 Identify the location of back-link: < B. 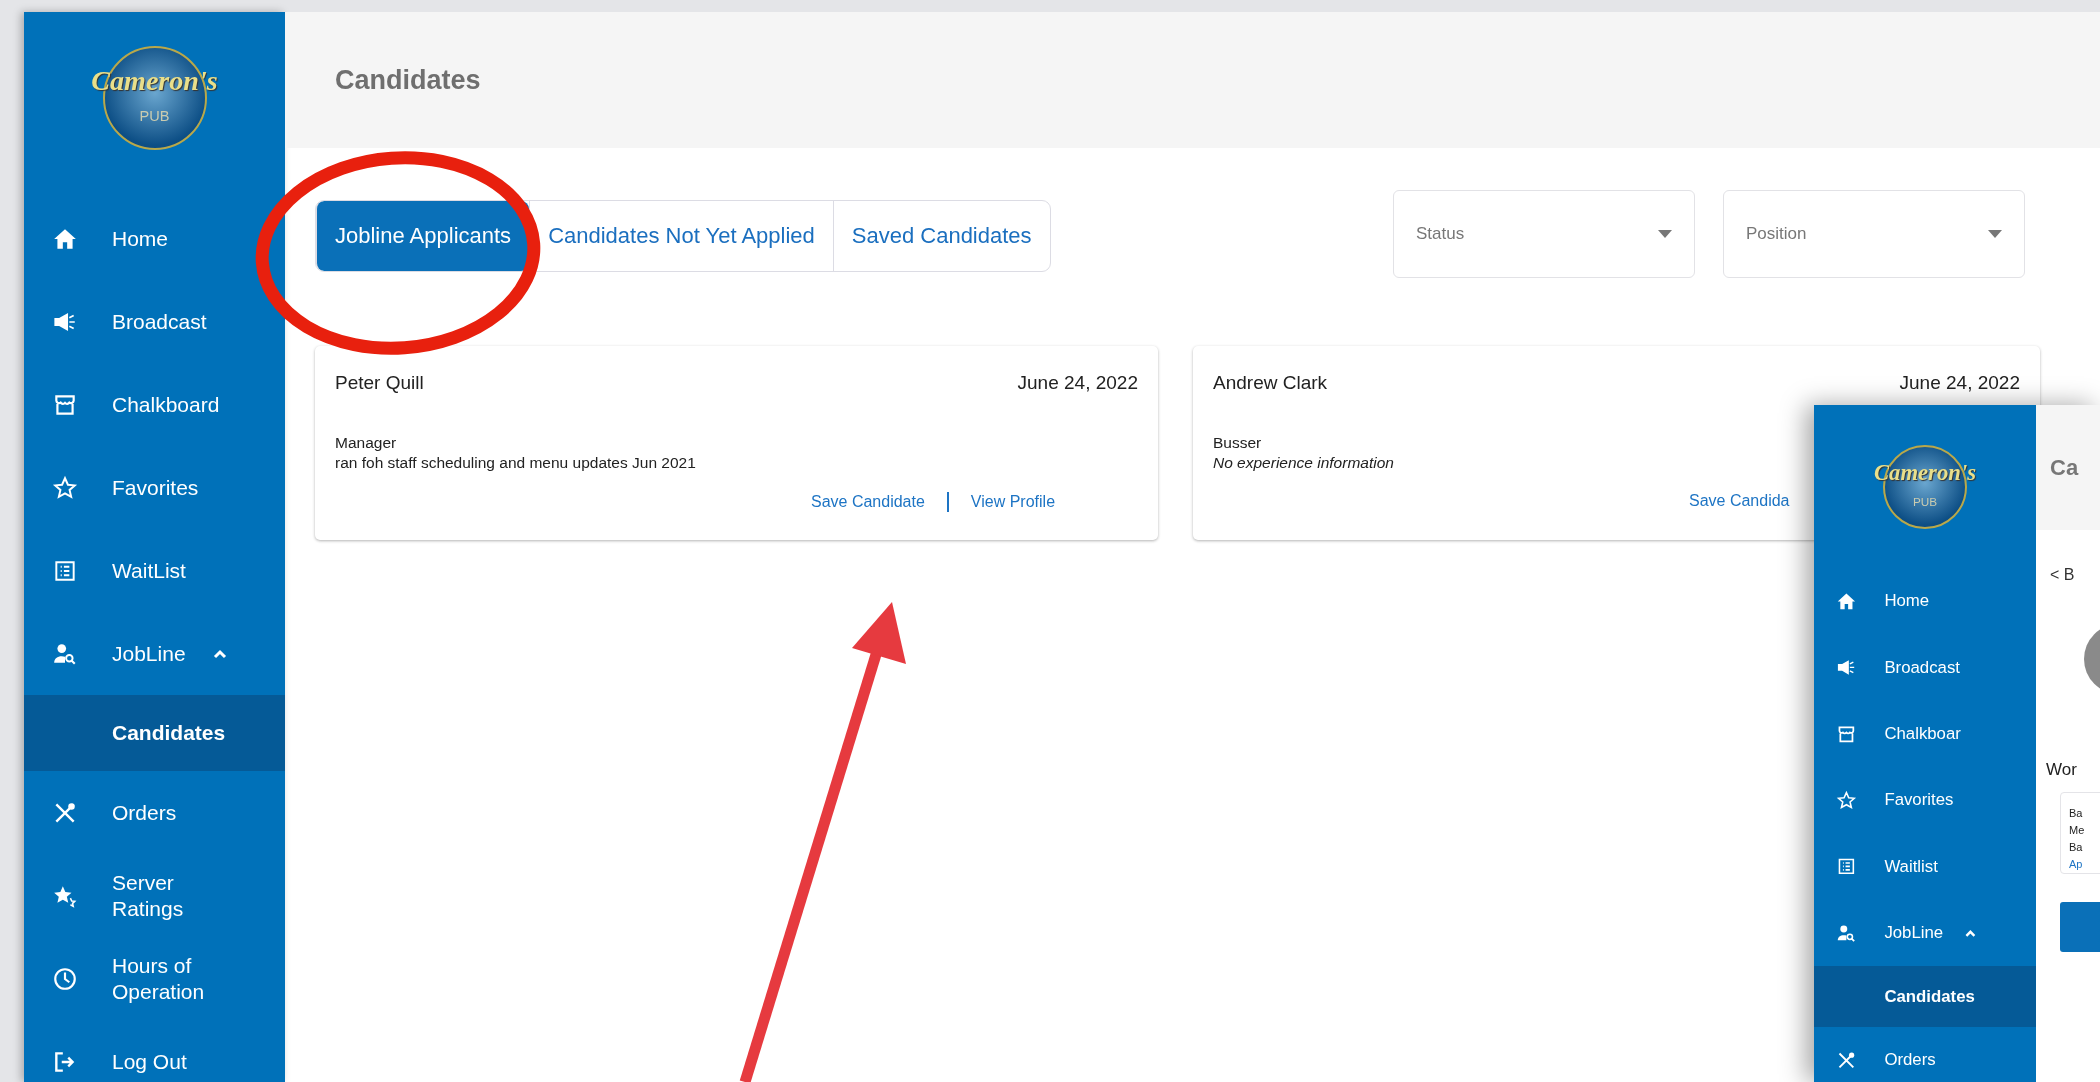
(2075, 575).